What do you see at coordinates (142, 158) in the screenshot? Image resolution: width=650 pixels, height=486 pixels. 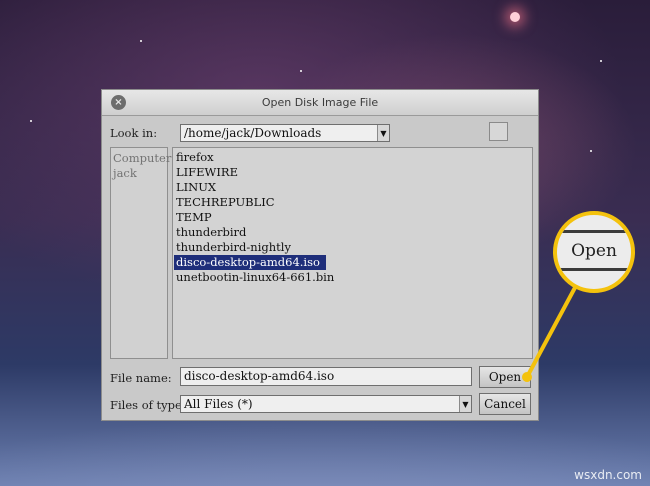 I see `sidebar-item-computer: Computer` at bounding box center [142, 158].